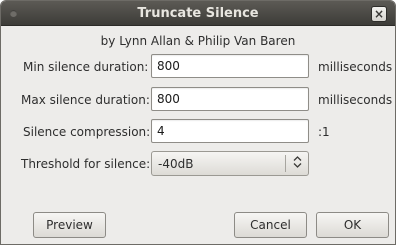  What do you see at coordinates (85, 100) in the screenshot?
I see `max-silence-label: Max silence duration:` at bounding box center [85, 100].